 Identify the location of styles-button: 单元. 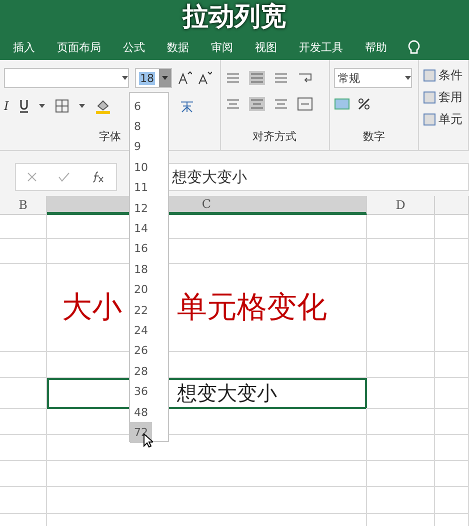
(442, 119).